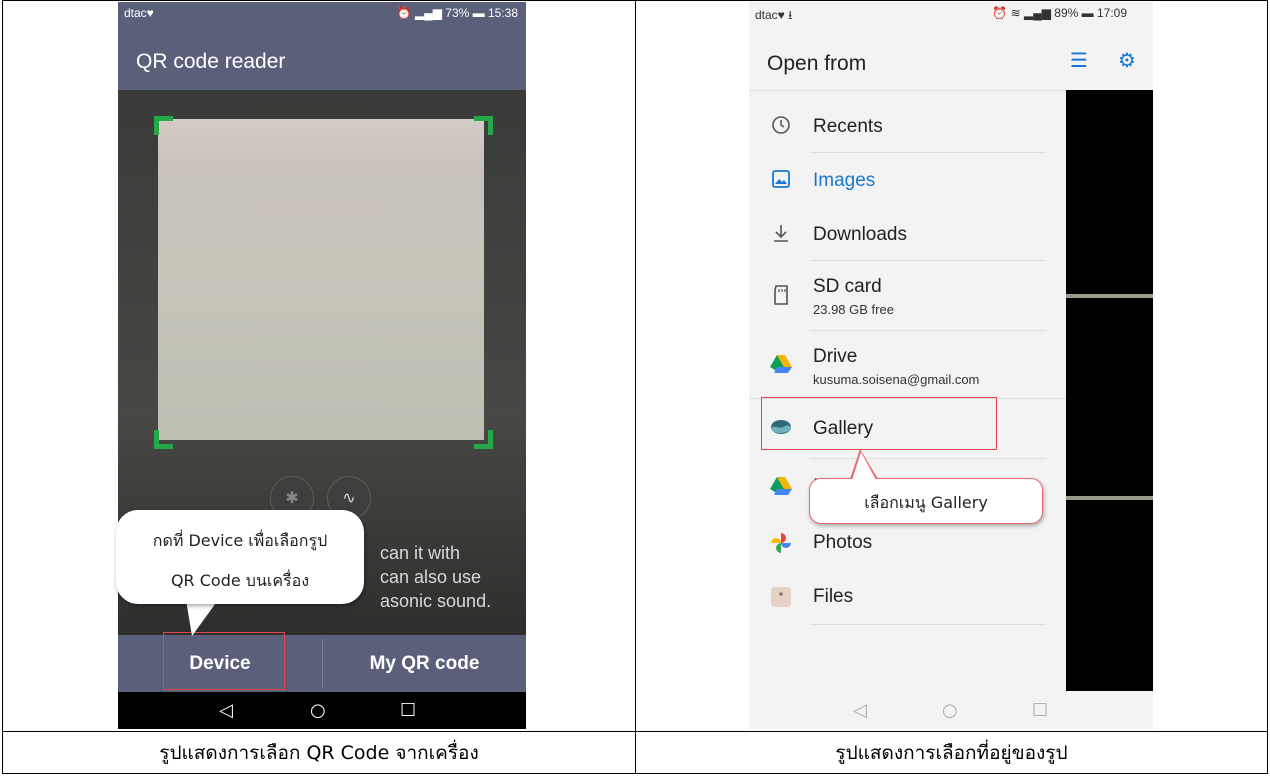  Describe the element at coordinates (907, 367) in the screenshot. I see `drawer-item-drive: Drive kusuma.soisena@gmail.com` at that location.